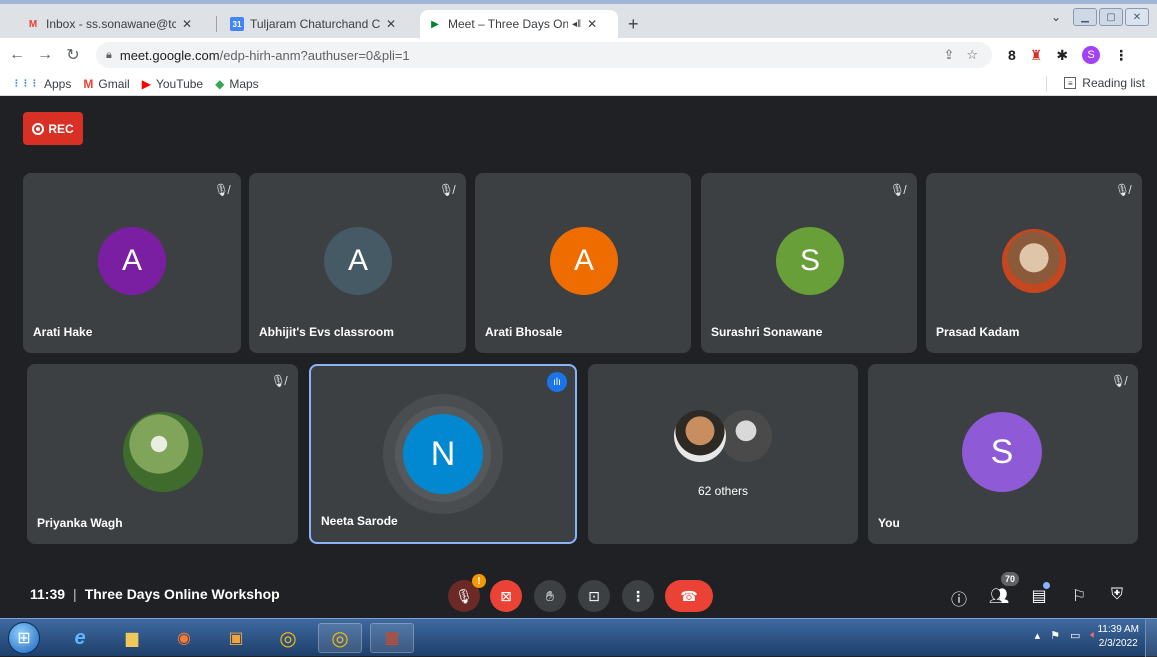 This screenshot has height=657, width=1157. Describe the element at coordinates (236, 638) in the screenshot. I see `media-player-icon: ▣` at that location.